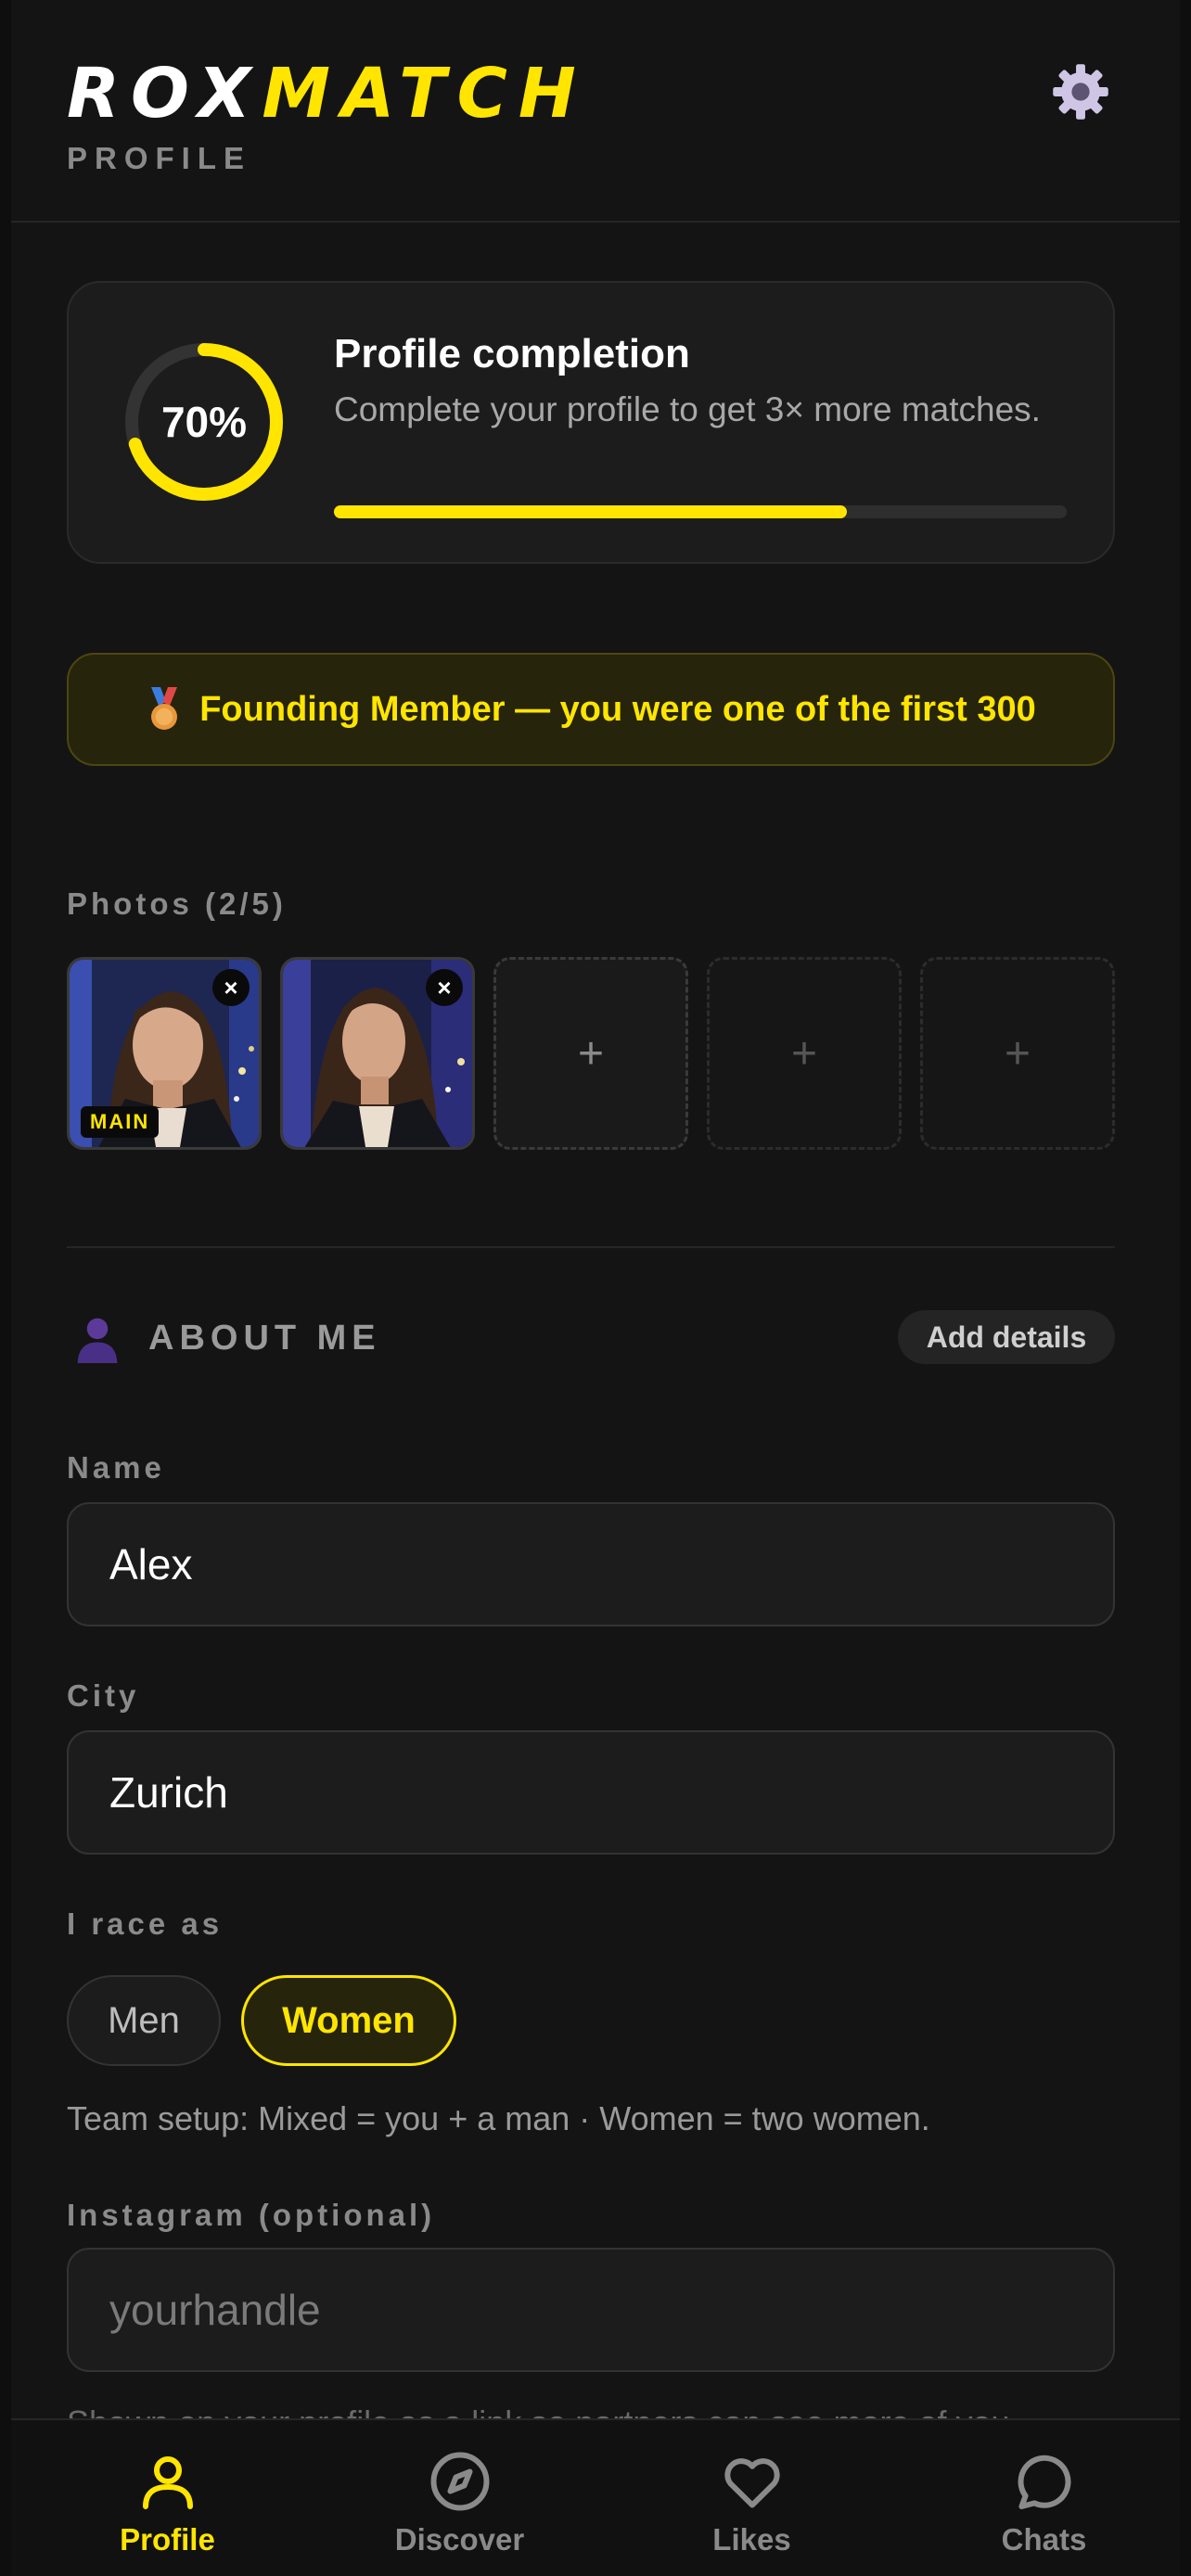  I want to click on bottom-navigation: Profile Discover Likes Chats, so click(595, 2497).